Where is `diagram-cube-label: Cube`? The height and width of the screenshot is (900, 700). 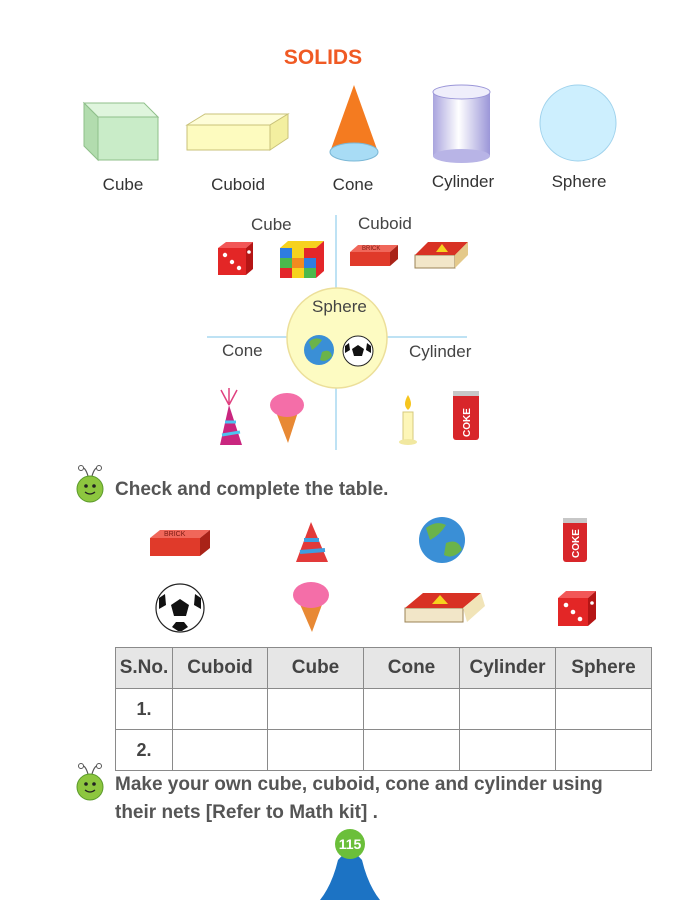 diagram-cube-label: Cube is located at coordinates (271, 224).